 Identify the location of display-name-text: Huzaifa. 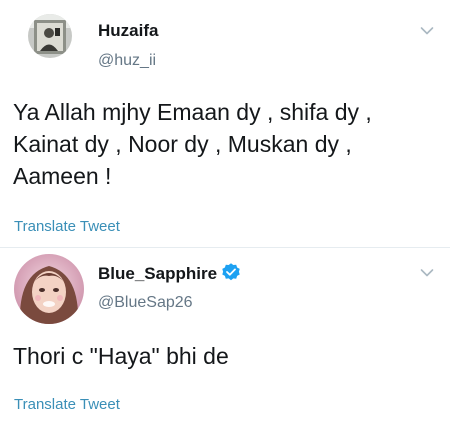
(128, 30).